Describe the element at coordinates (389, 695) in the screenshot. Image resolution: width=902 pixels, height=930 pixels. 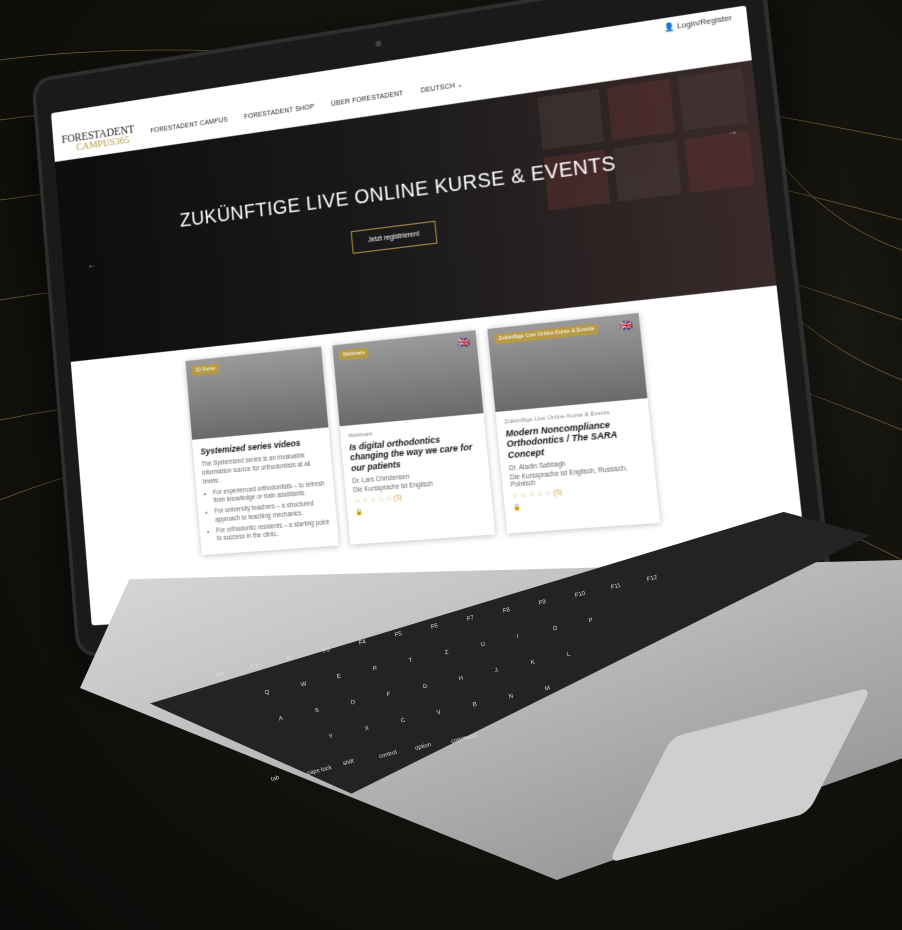
I see `keyboard-key: F` at that location.